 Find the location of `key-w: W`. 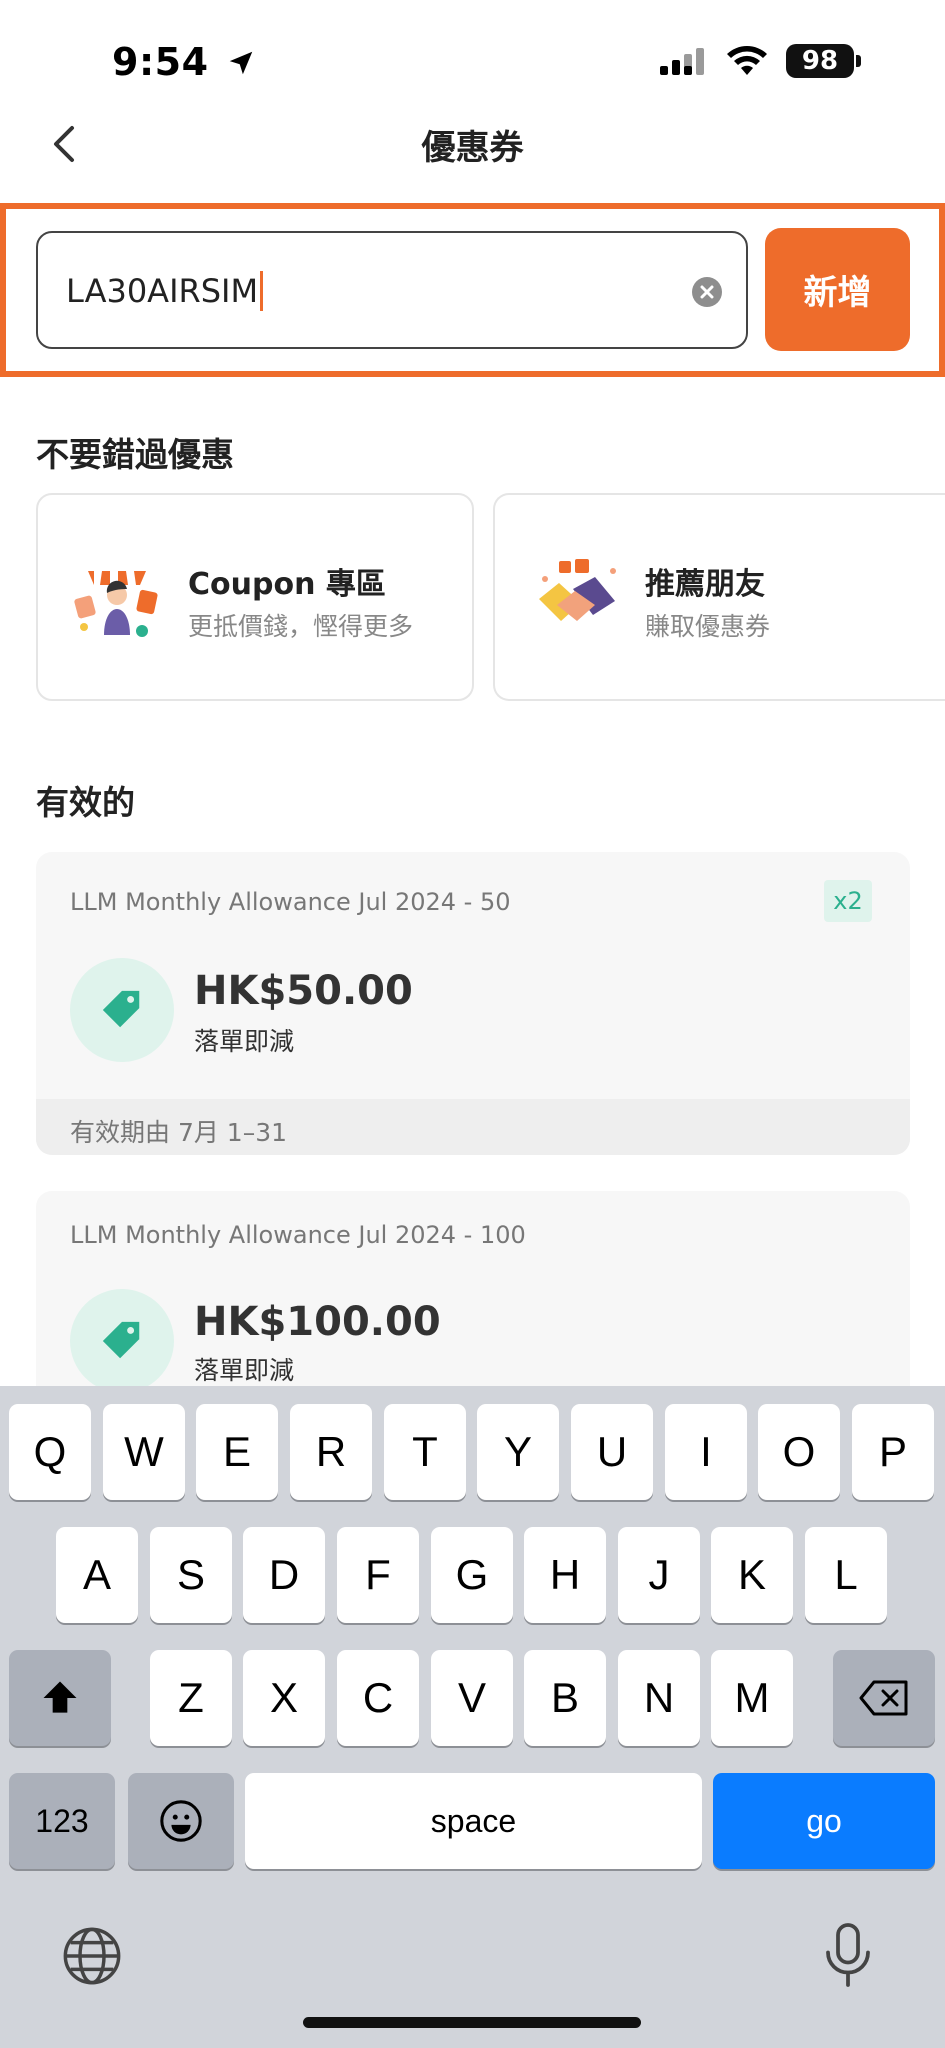

key-w: W is located at coordinates (144, 1452).